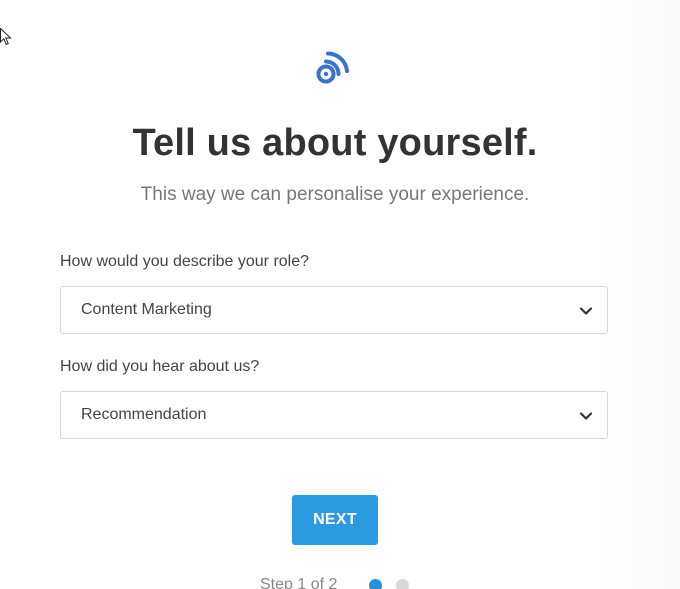 This screenshot has width=680, height=589. What do you see at coordinates (299, 582) in the screenshot?
I see `step-indicator-label: Step 1 of 2` at bounding box center [299, 582].